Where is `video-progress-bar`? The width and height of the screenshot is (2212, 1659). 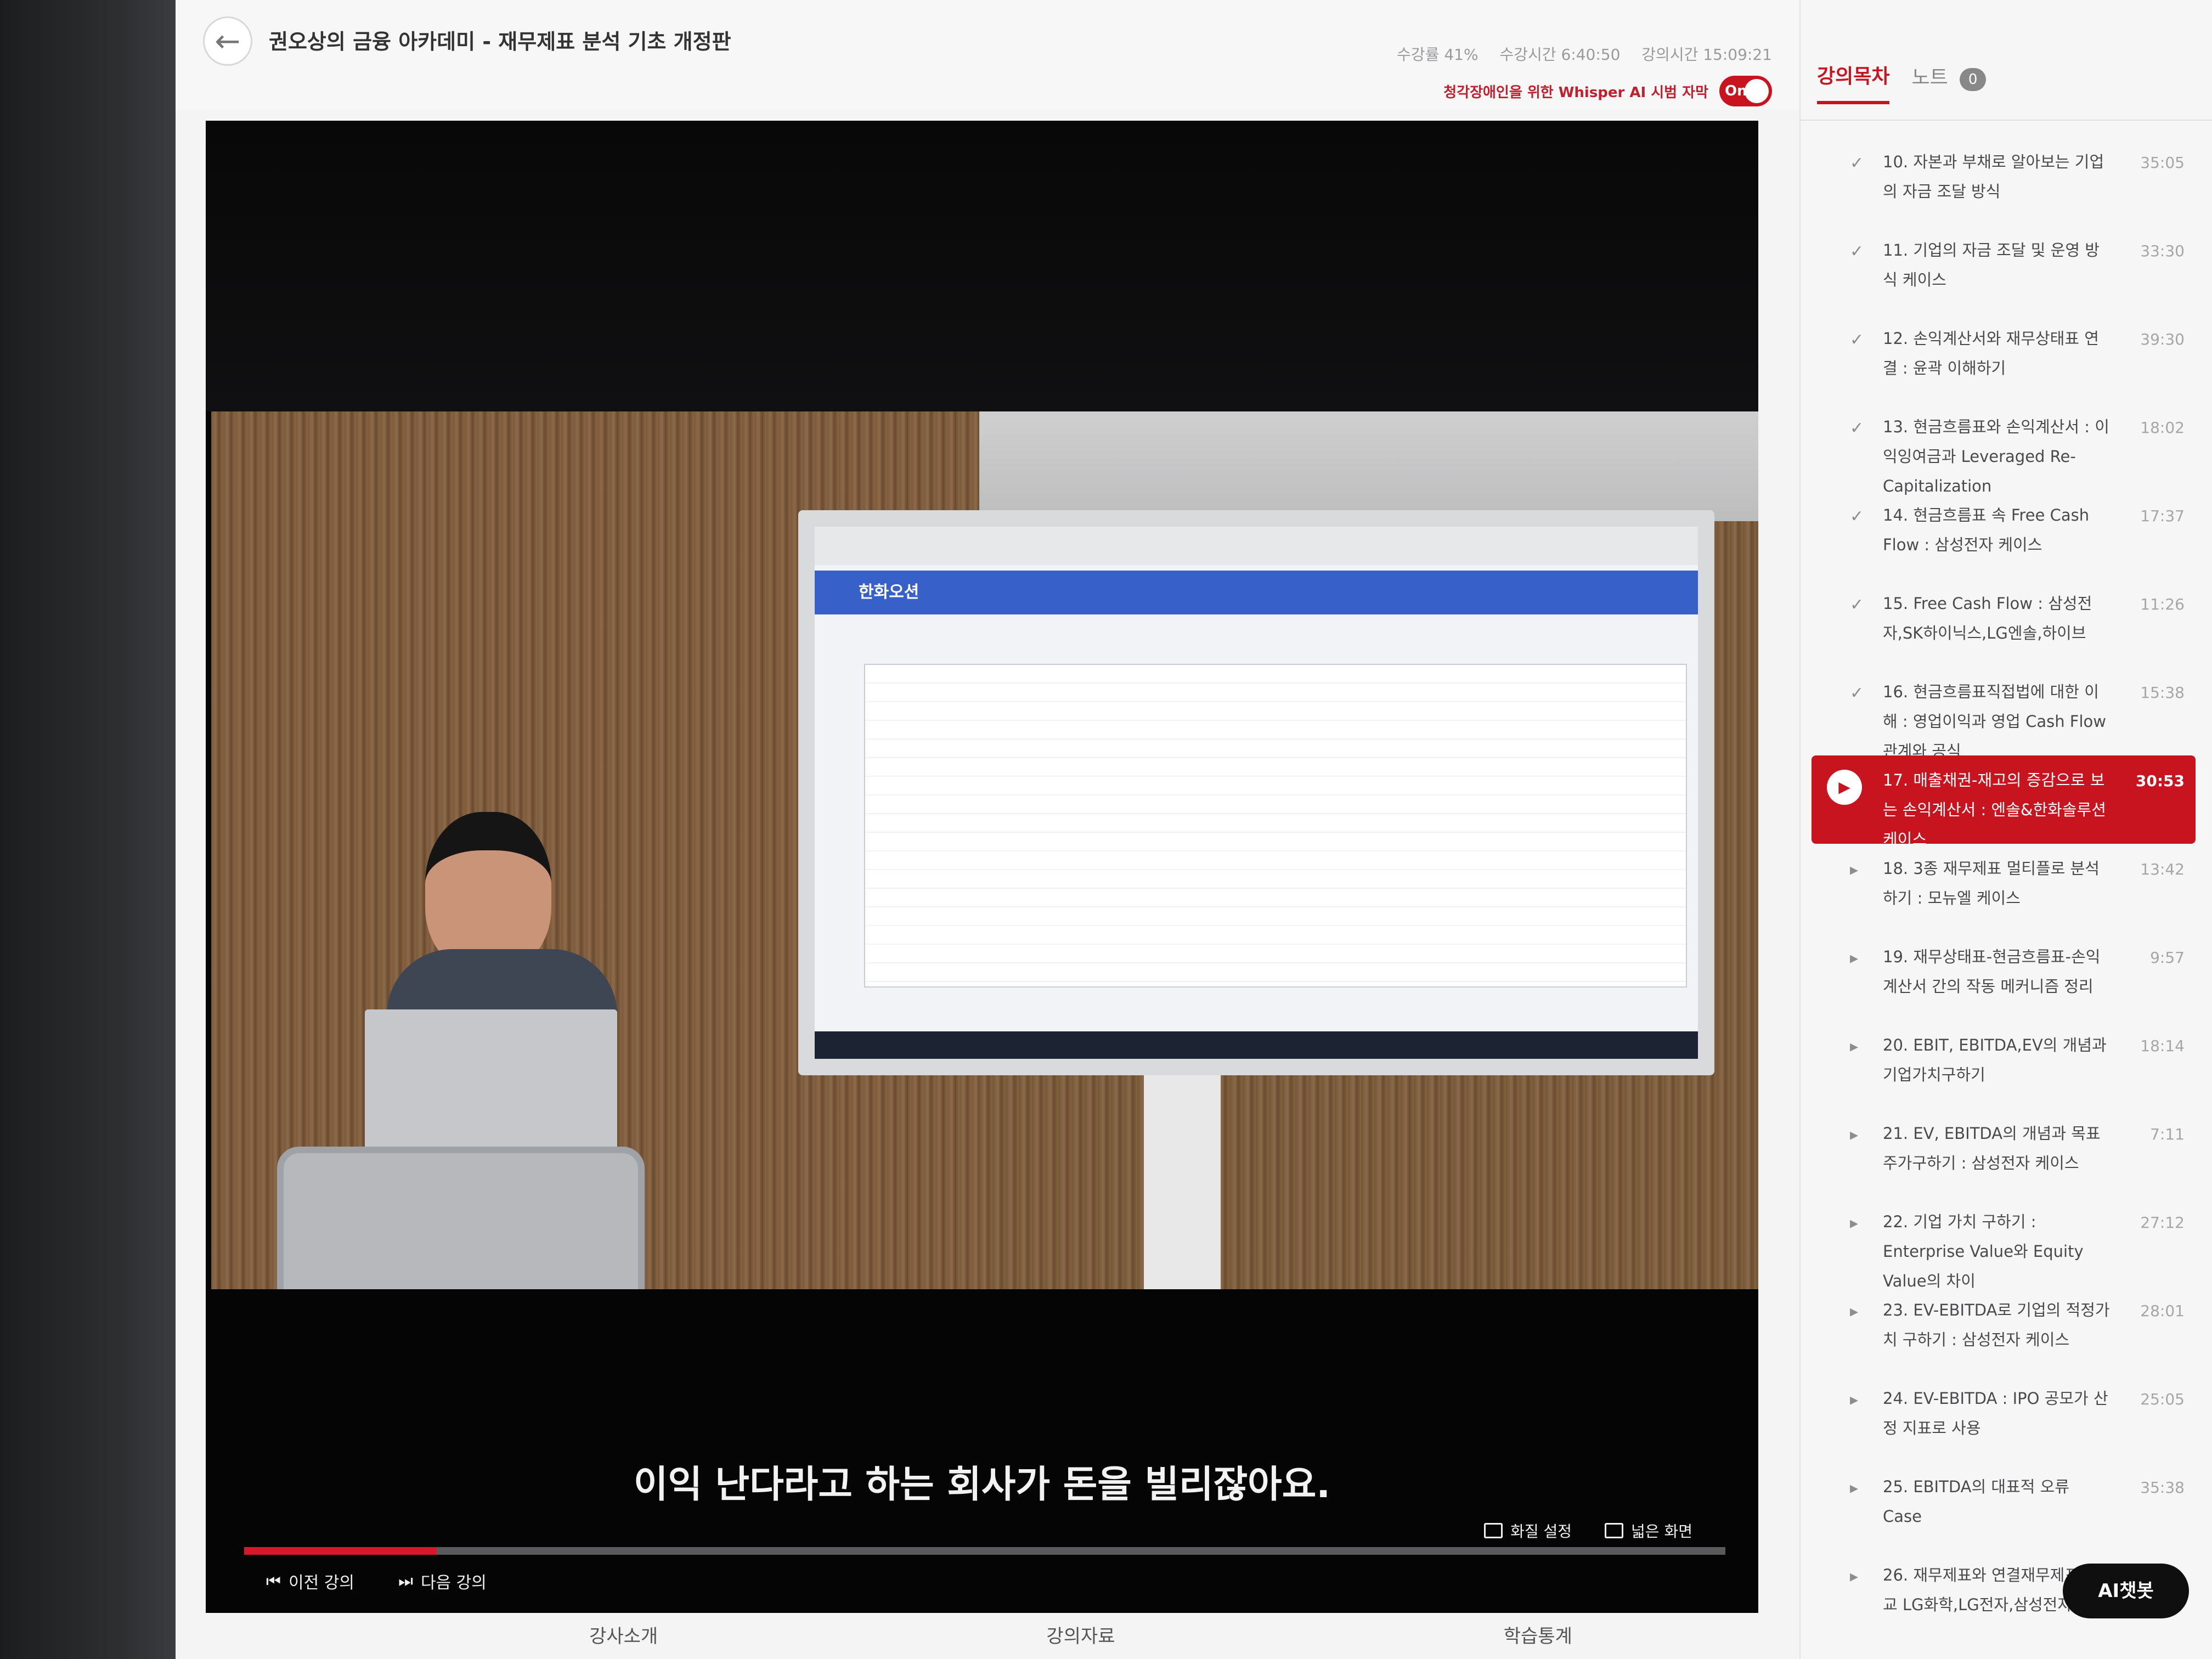 video-progress-bar is located at coordinates (985, 1551).